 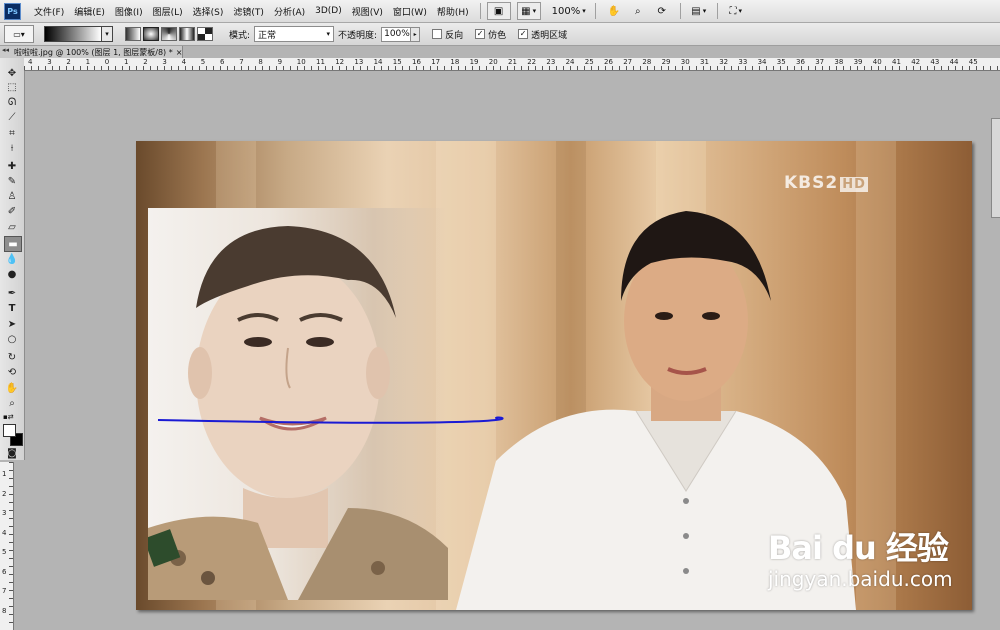 What do you see at coordinates (107, 34) in the screenshot?
I see `gradient-picker-dropdown: ▾` at bounding box center [107, 34].